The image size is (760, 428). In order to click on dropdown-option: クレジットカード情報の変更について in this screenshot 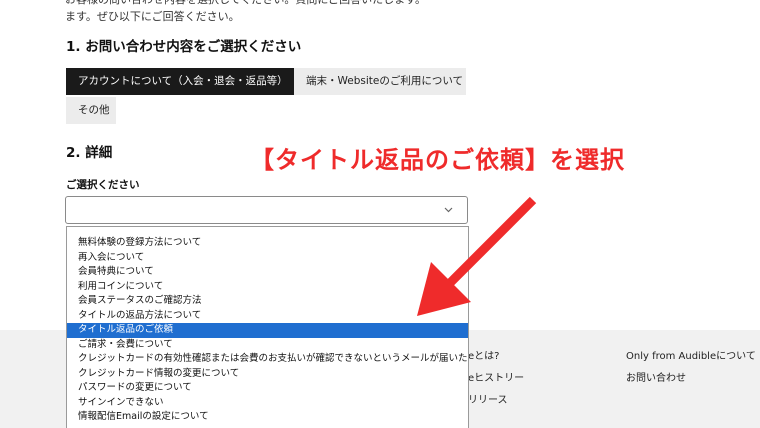, I will do `click(267, 374)`.